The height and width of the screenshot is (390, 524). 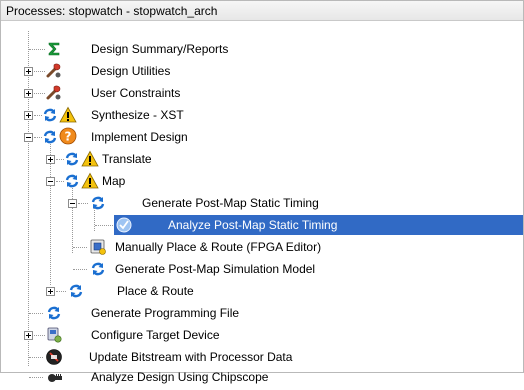 I want to click on tree-item-label: Generate Post-Map Static Timing, so click(x=230, y=203).